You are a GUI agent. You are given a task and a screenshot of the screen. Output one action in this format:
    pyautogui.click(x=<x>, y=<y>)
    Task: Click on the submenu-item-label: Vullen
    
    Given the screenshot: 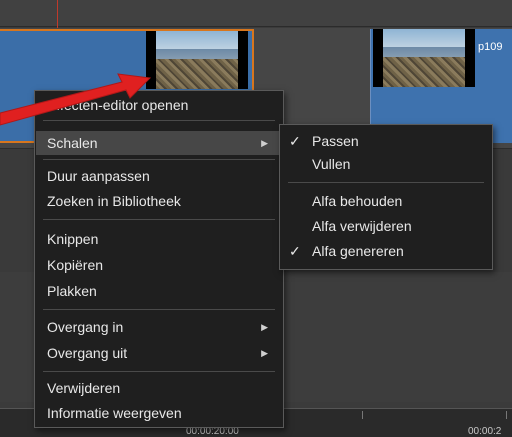 What is the action you would take?
    pyautogui.click(x=331, y=164)
    